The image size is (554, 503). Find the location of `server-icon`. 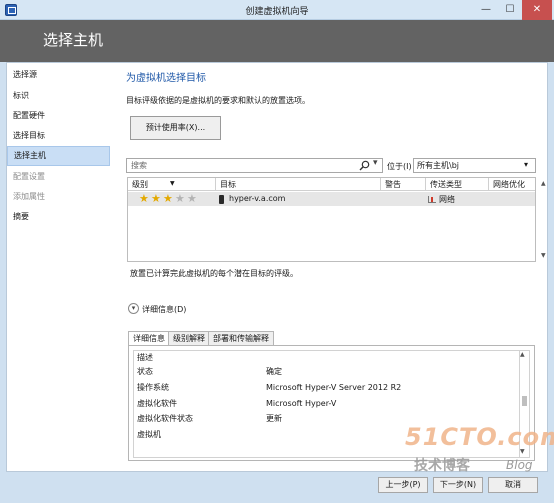

server-icon is located at coordinates (221, 199).